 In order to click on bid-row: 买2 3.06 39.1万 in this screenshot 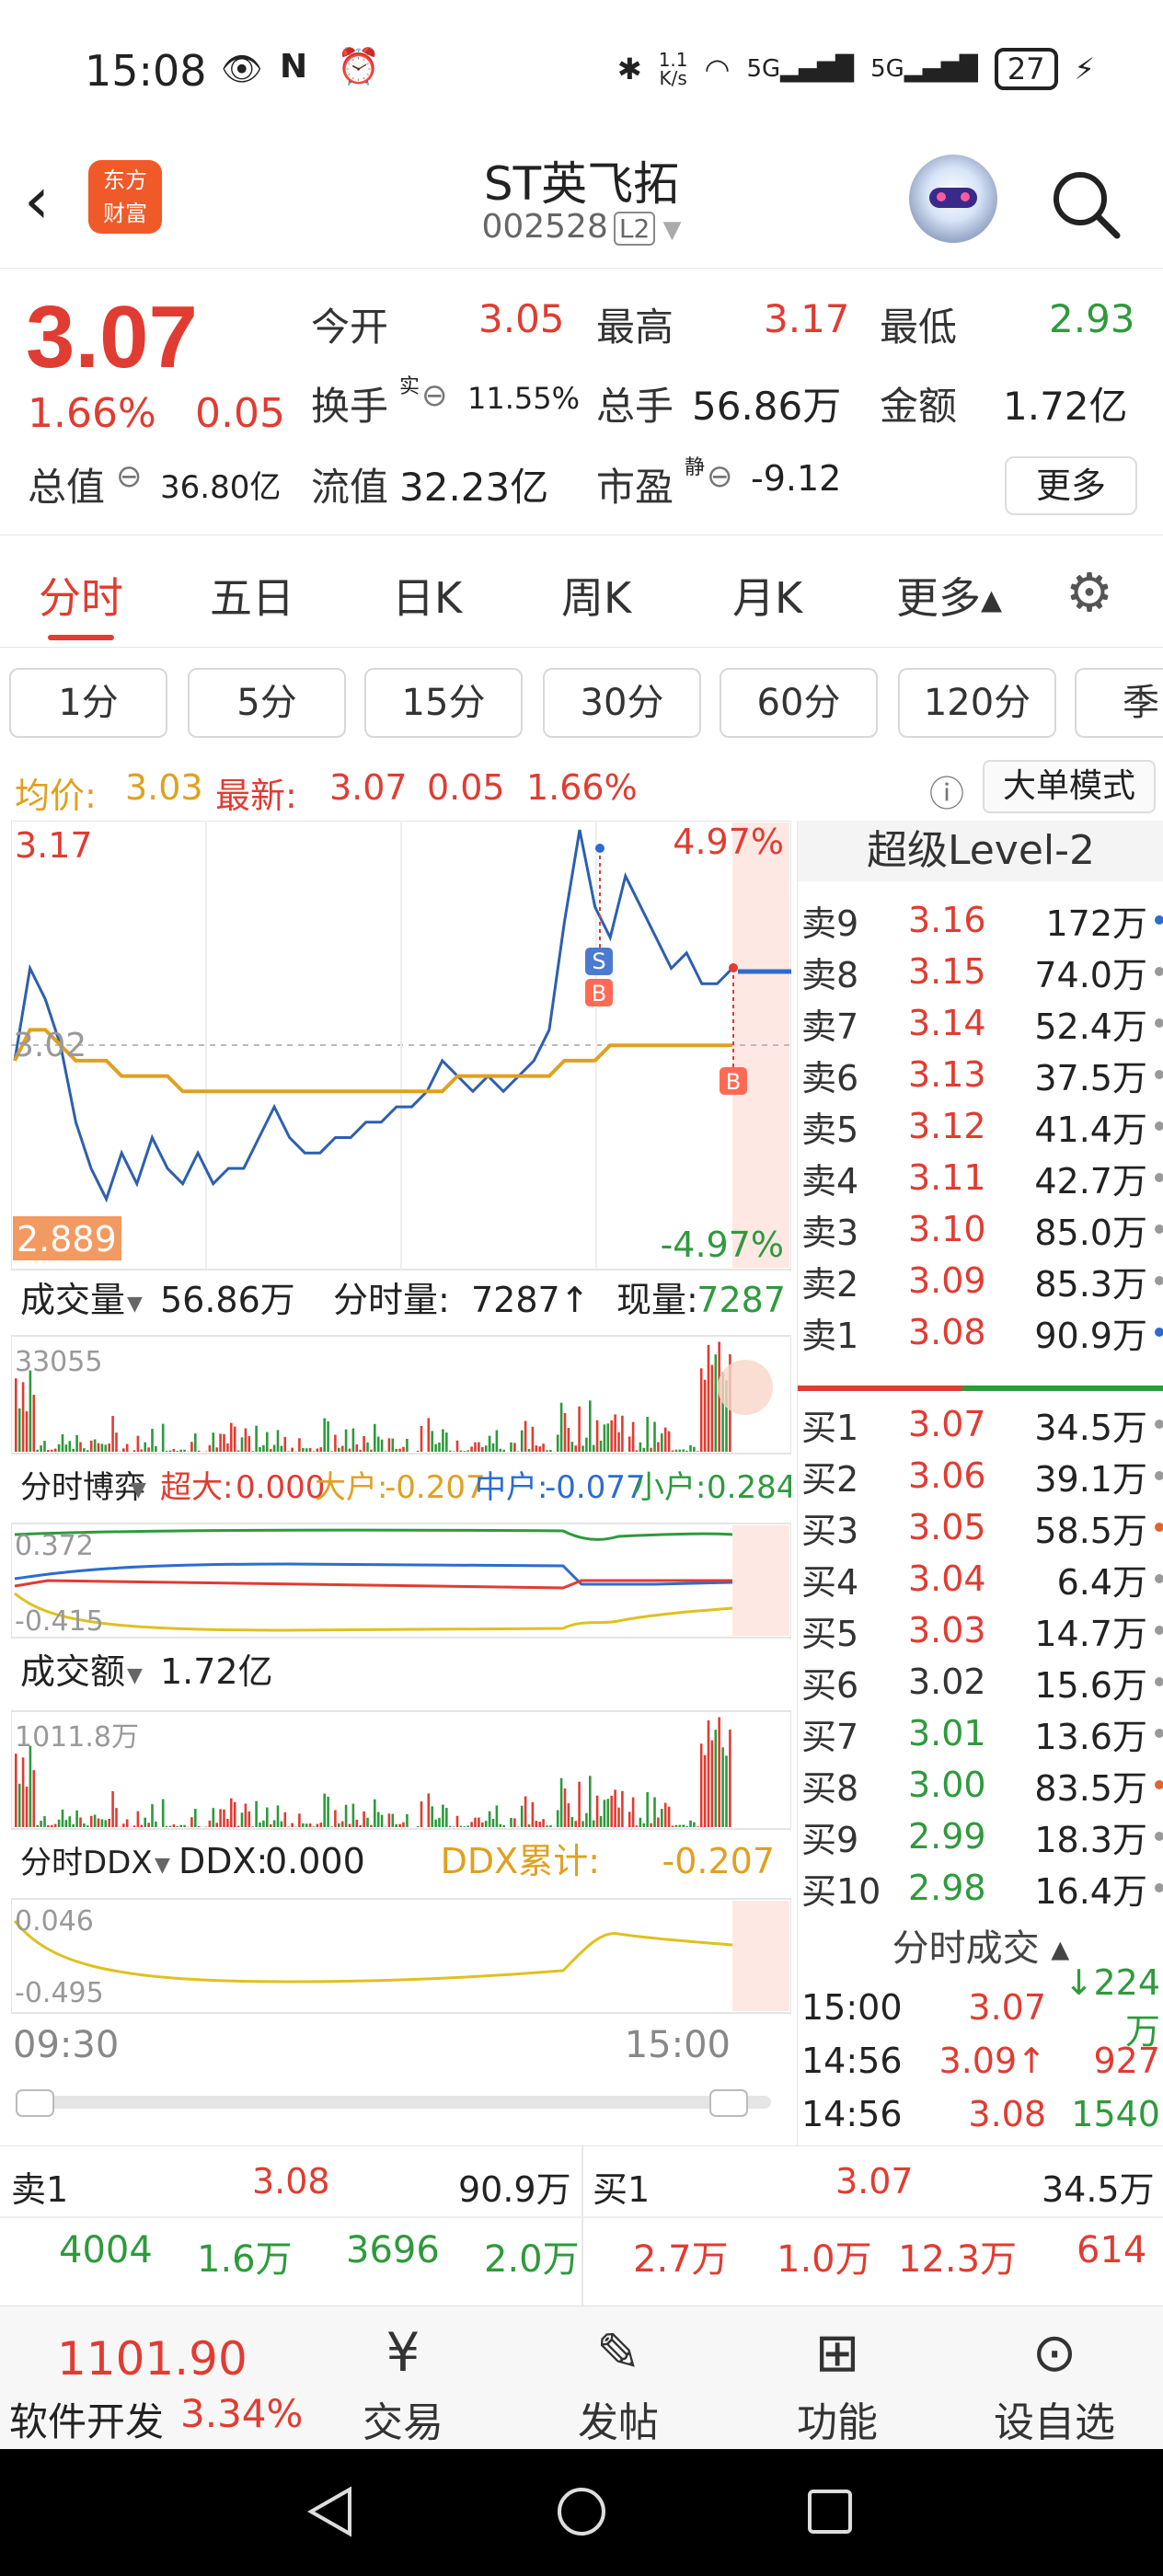, I will do `click(981, 1475)`.